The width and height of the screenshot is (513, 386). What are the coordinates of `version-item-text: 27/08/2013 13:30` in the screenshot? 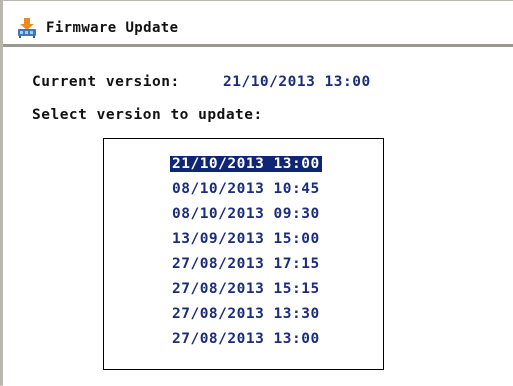 It's located at (246, 314).